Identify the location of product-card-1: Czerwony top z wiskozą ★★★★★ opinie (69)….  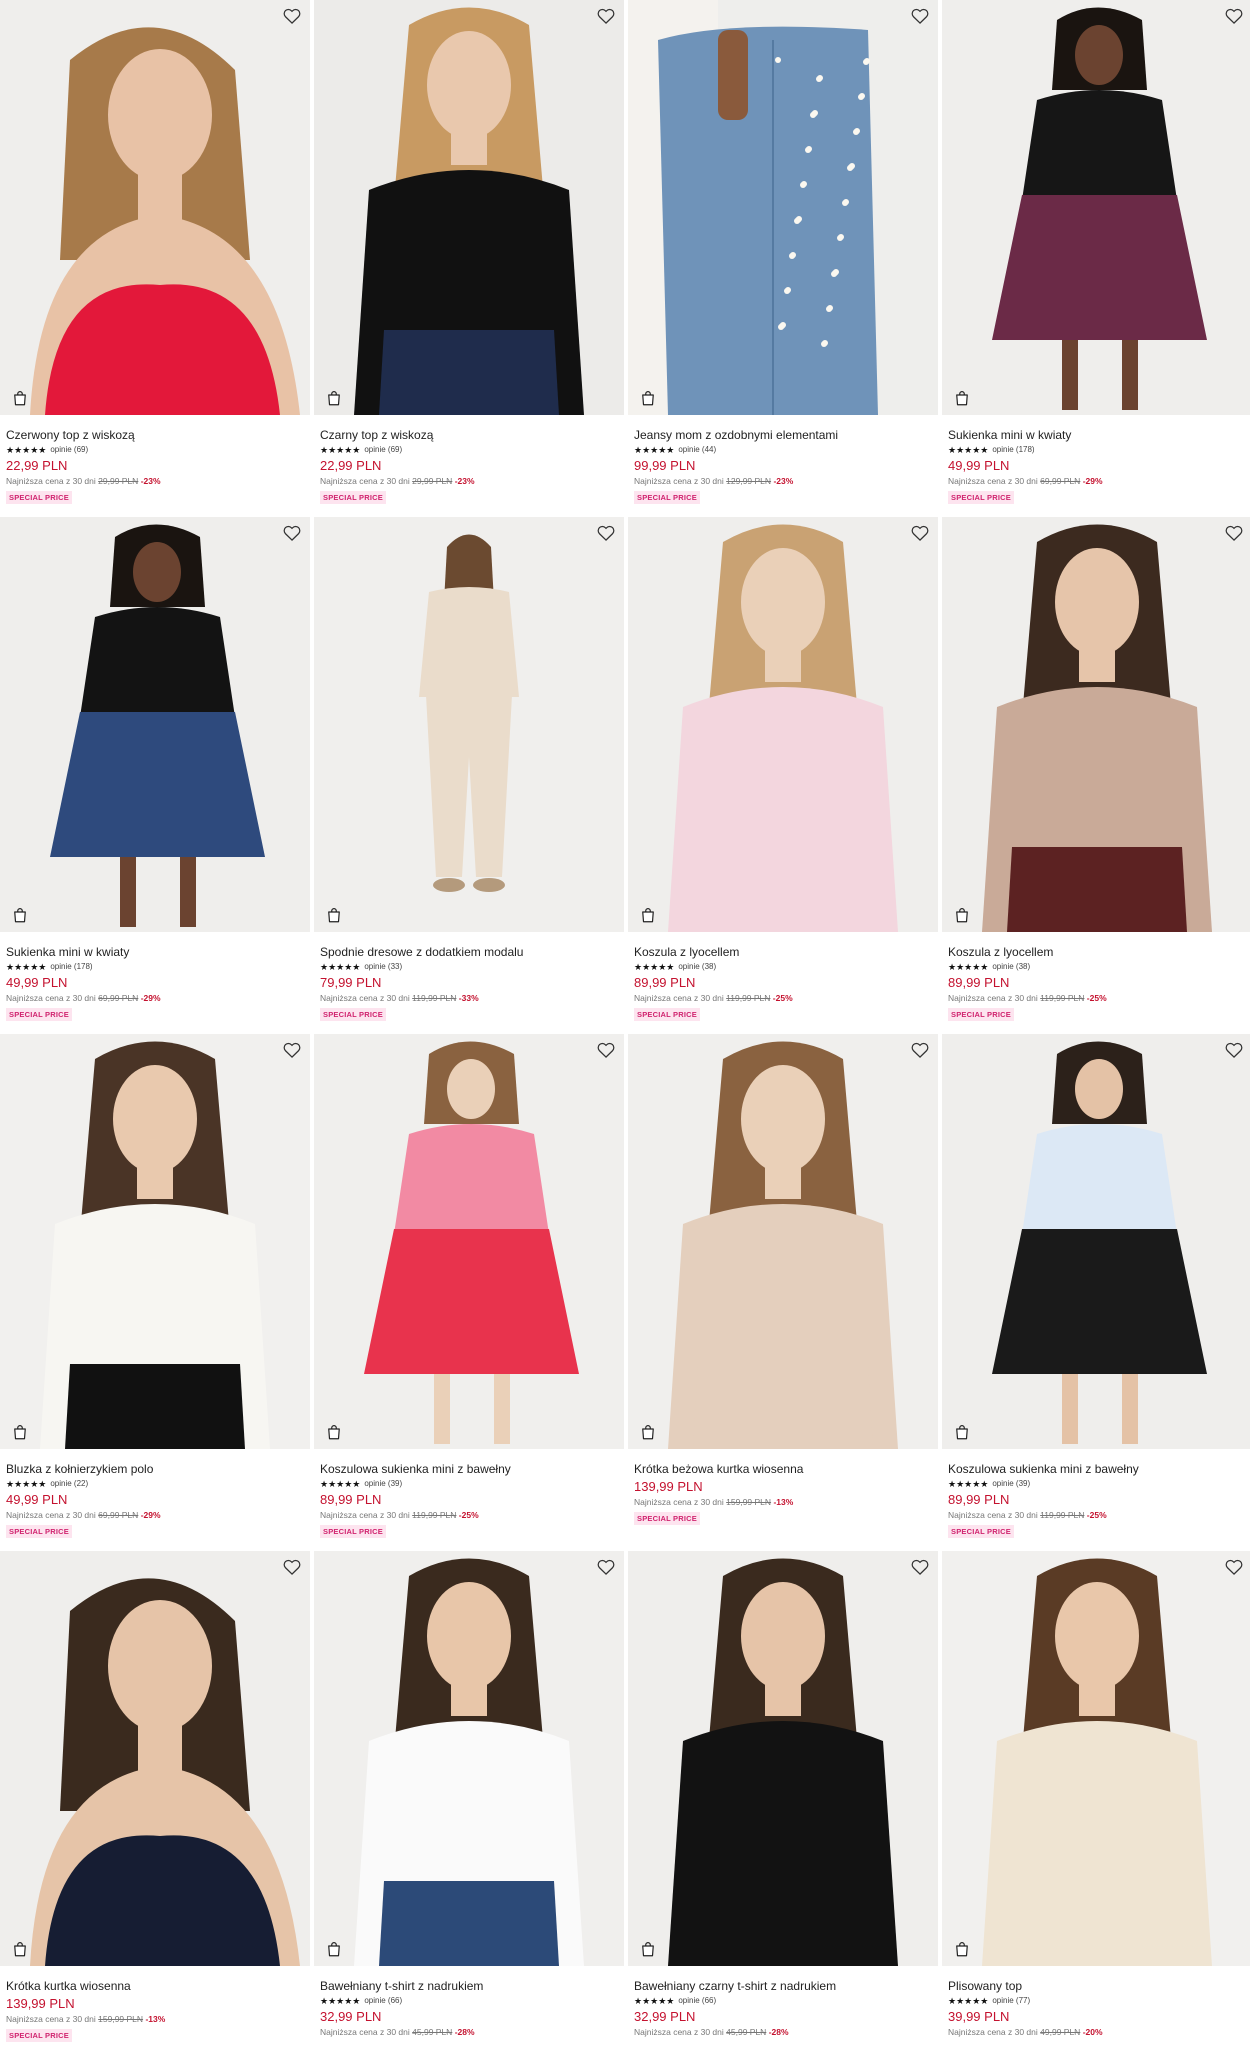
(155, 258).